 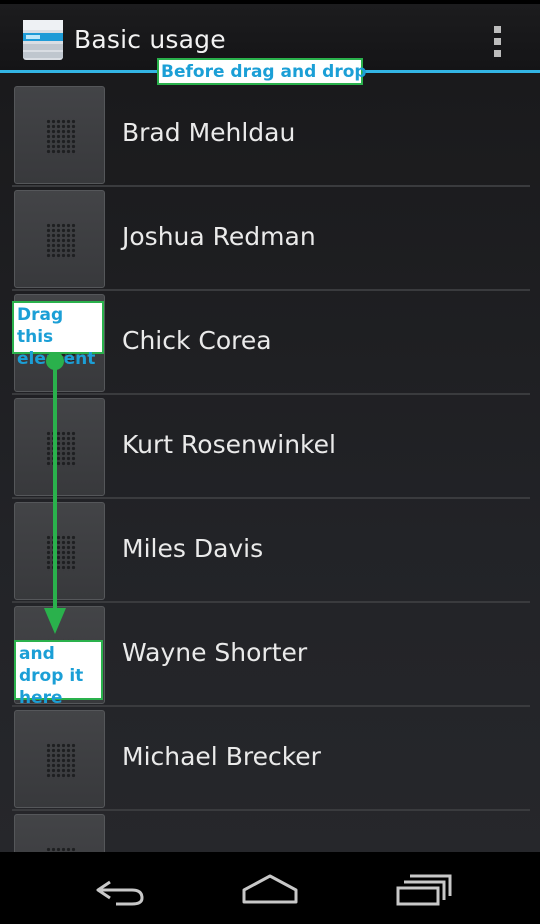 What do you see at coordinates (43, 40) in the screenshot?
I see `app-list-icon` at bounding box center [43, 40].